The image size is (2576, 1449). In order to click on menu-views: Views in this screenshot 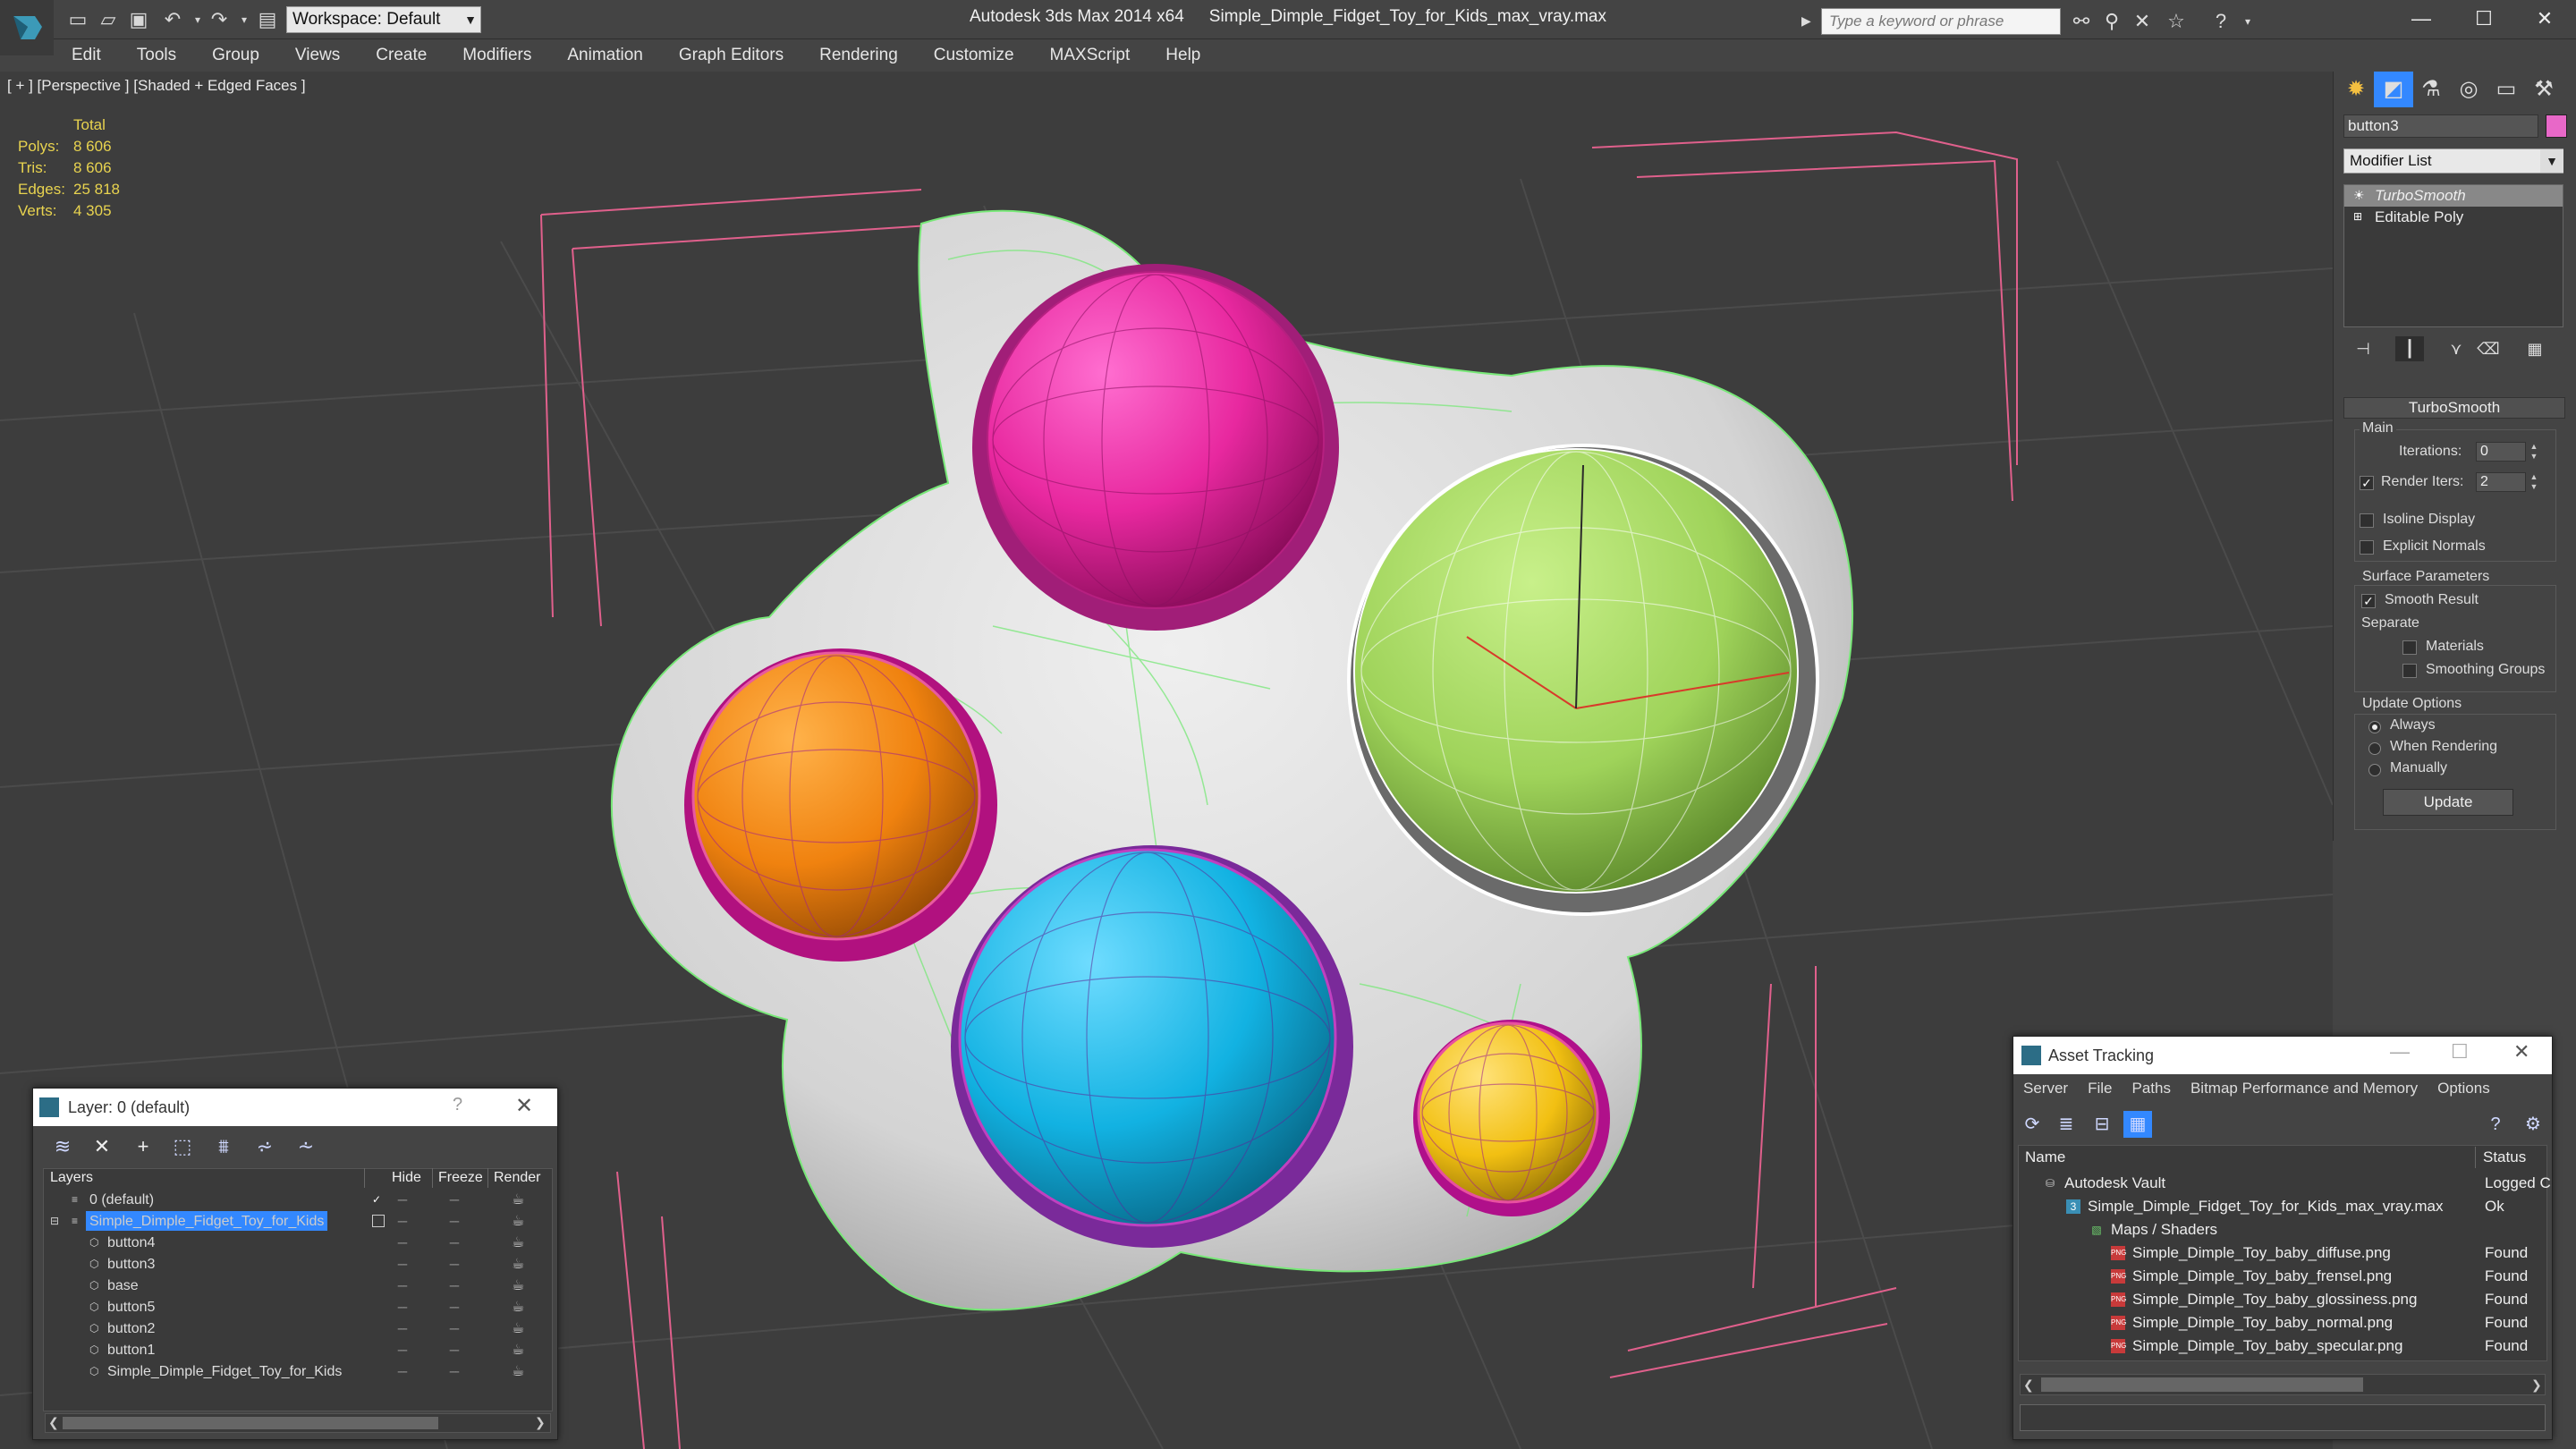, I will do `click(317, 55)`.